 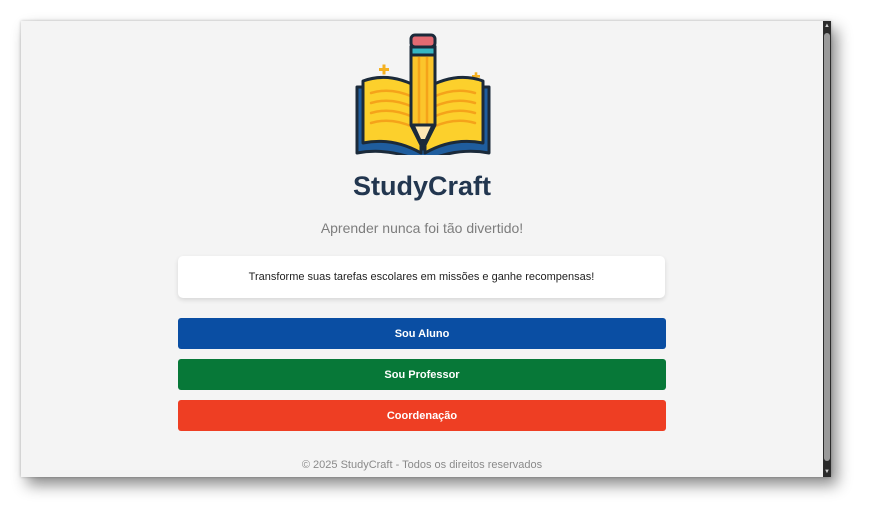 I want to click on student-button: Sou Aluno, so click(x=422, y=333).